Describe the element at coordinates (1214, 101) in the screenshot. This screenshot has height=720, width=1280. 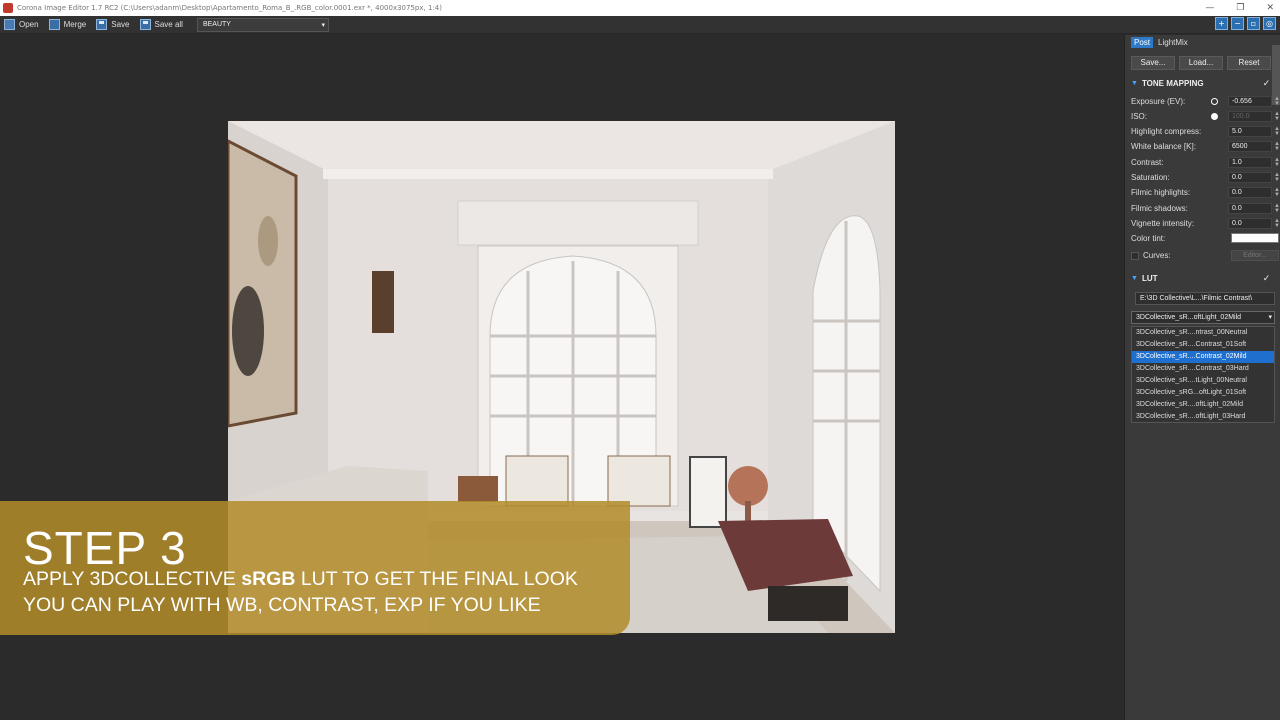
I see `exposure-radio-icon` at that location.